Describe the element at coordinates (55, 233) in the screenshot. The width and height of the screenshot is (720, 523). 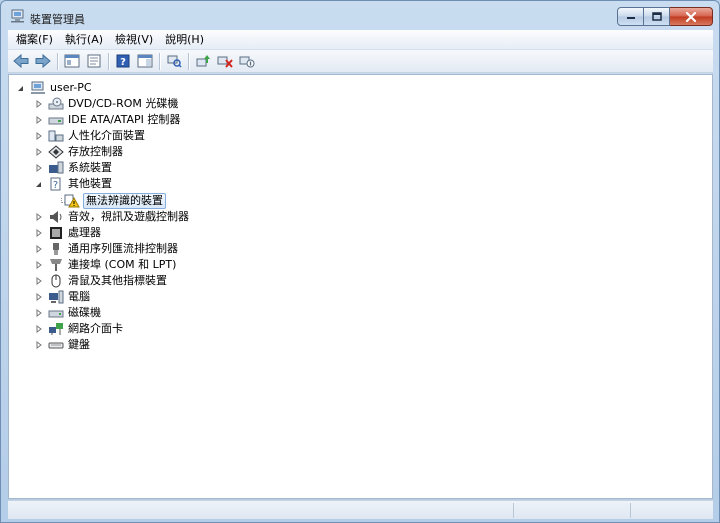
I see `processor-icon` at that location.